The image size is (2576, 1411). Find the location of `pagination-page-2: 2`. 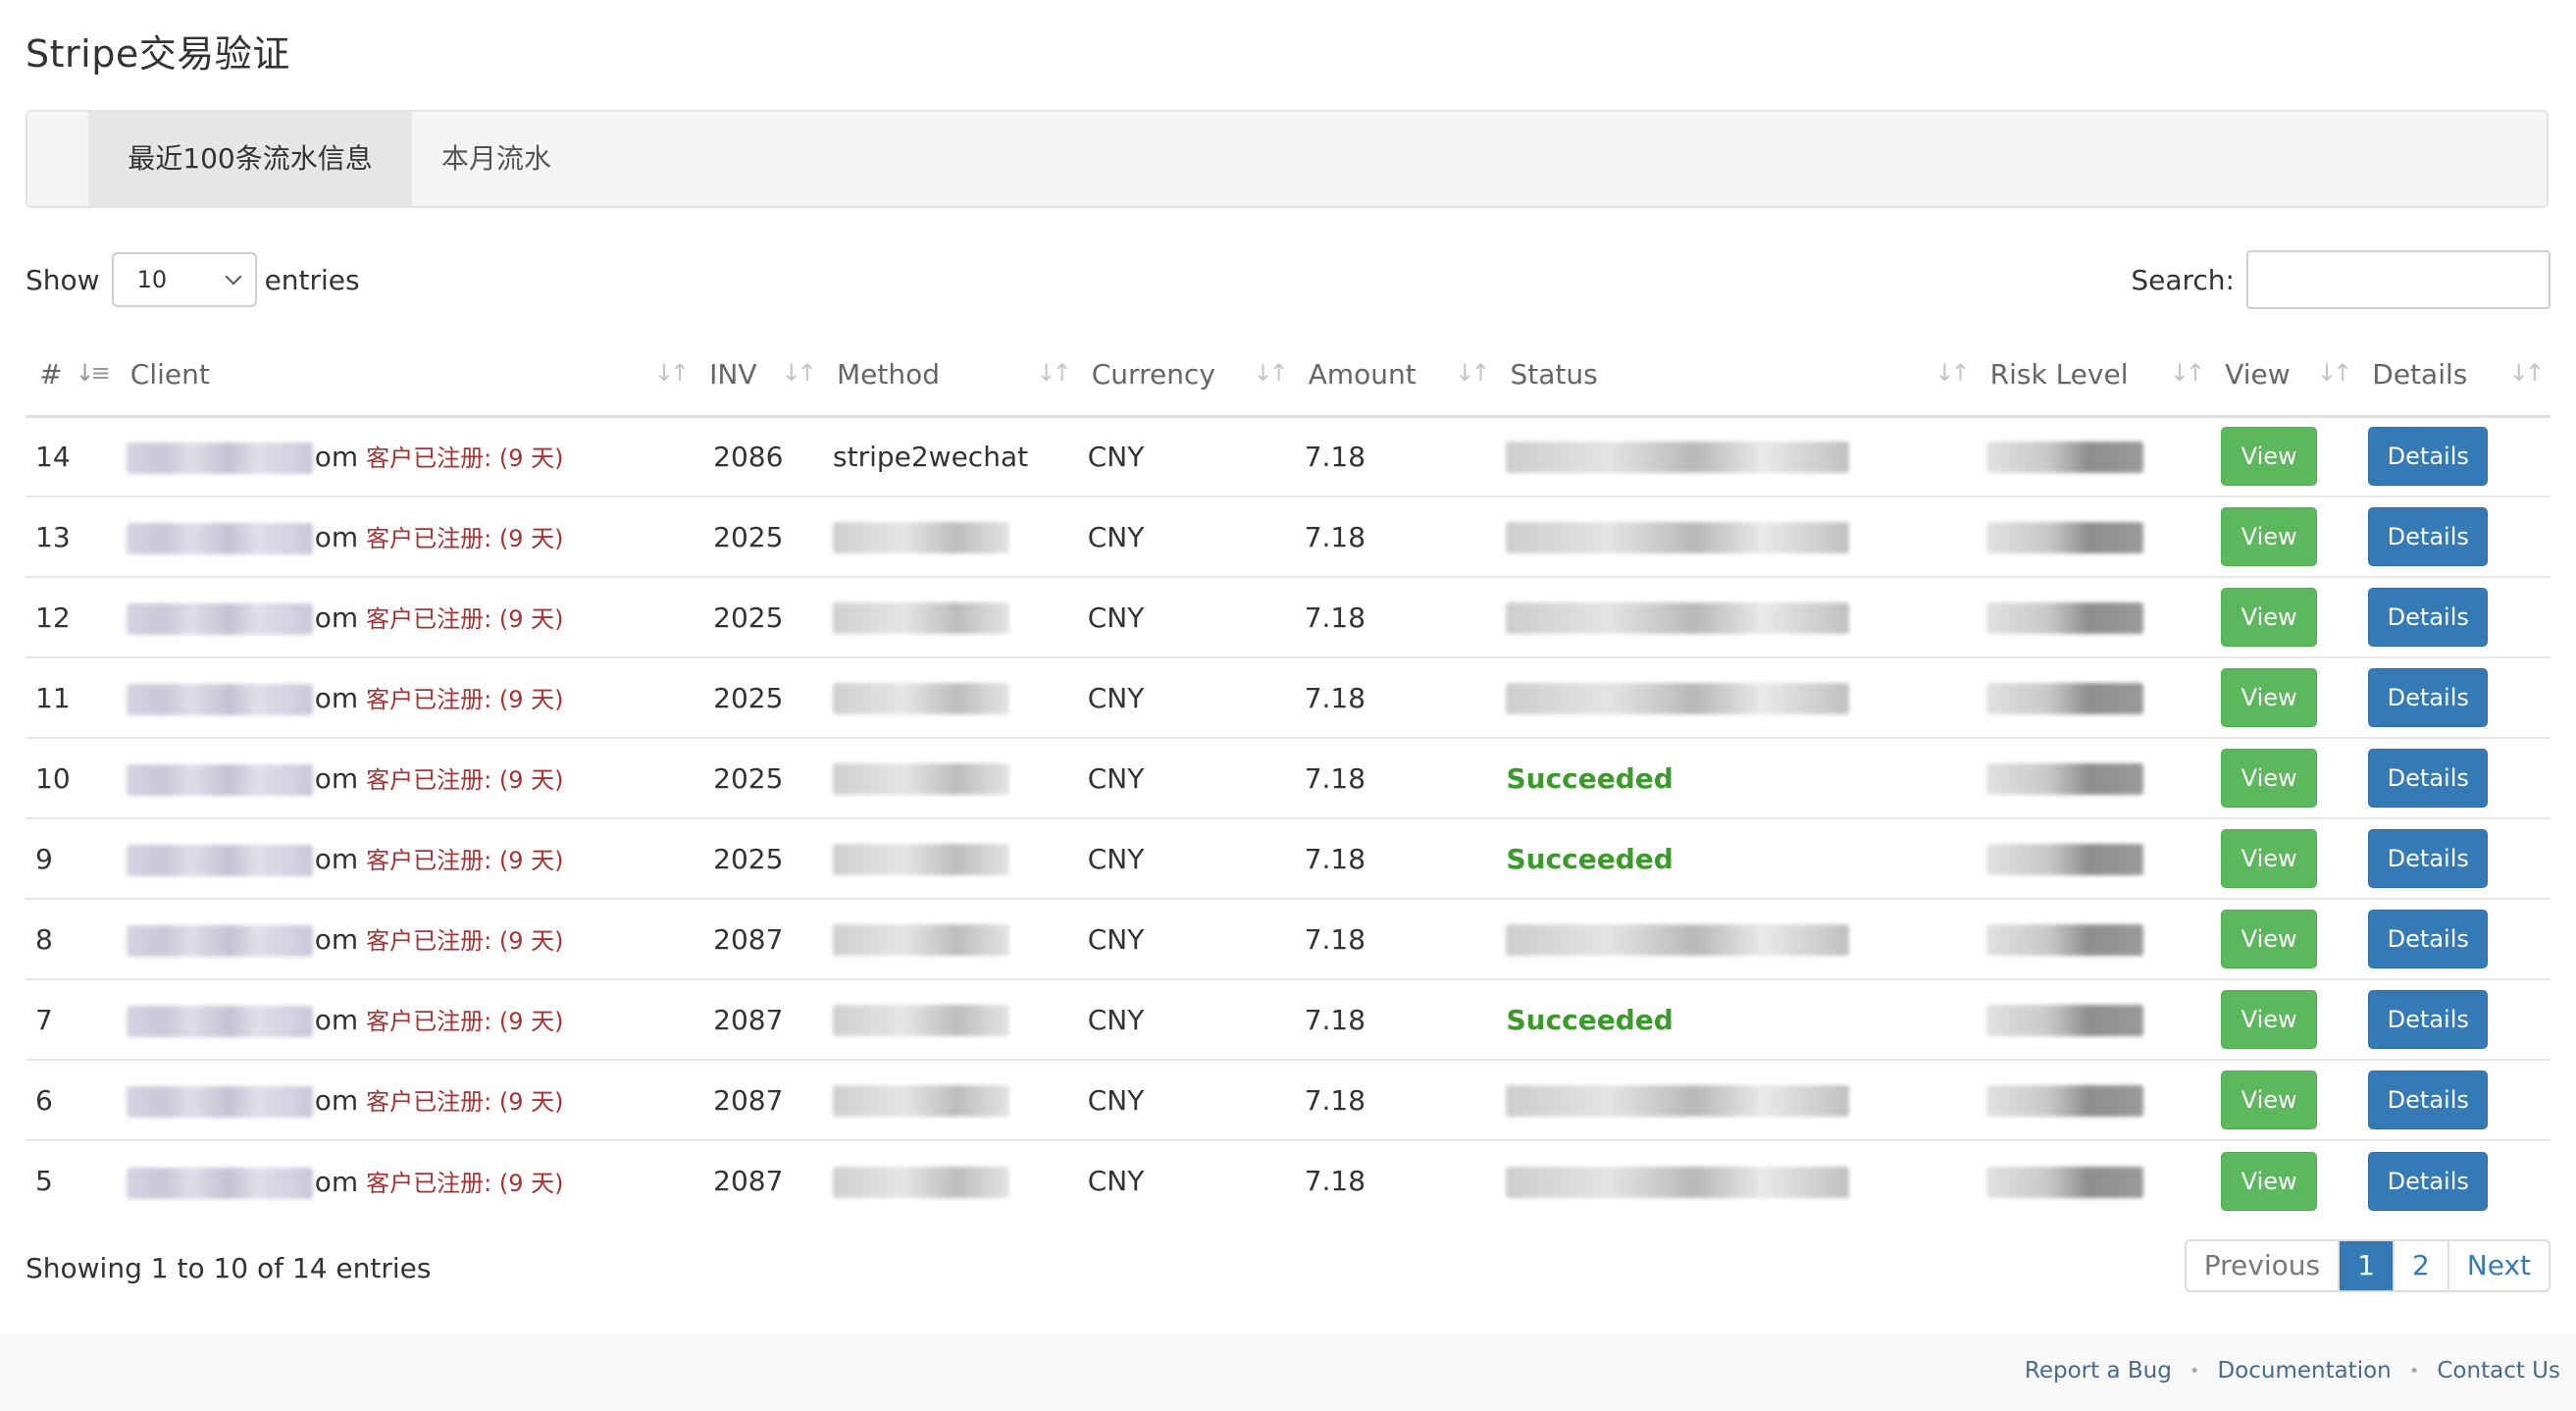

pagination-page-2: 2 is located at coordinates (2419, 1266).